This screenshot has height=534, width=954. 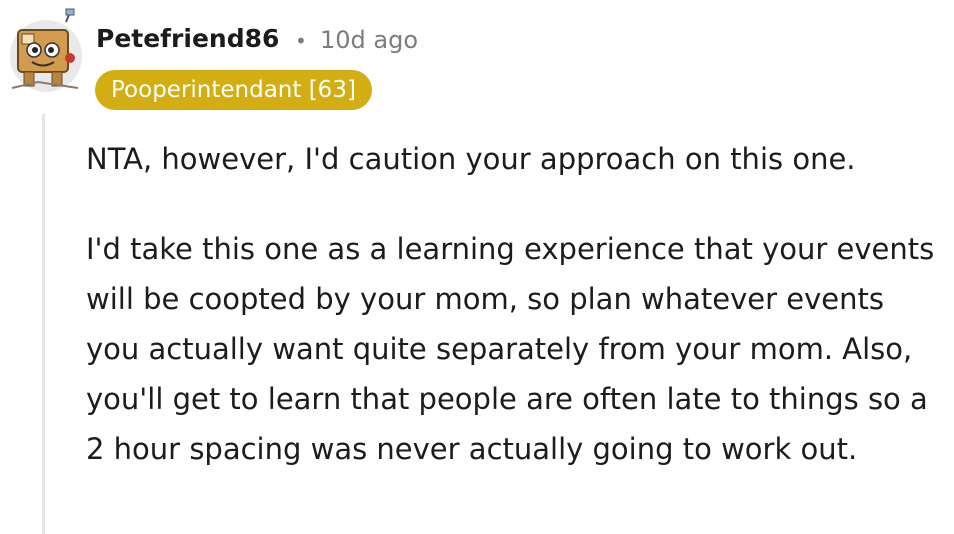 I want to click on comment-timestamp: 10d ago, so click(x=369, y=40).